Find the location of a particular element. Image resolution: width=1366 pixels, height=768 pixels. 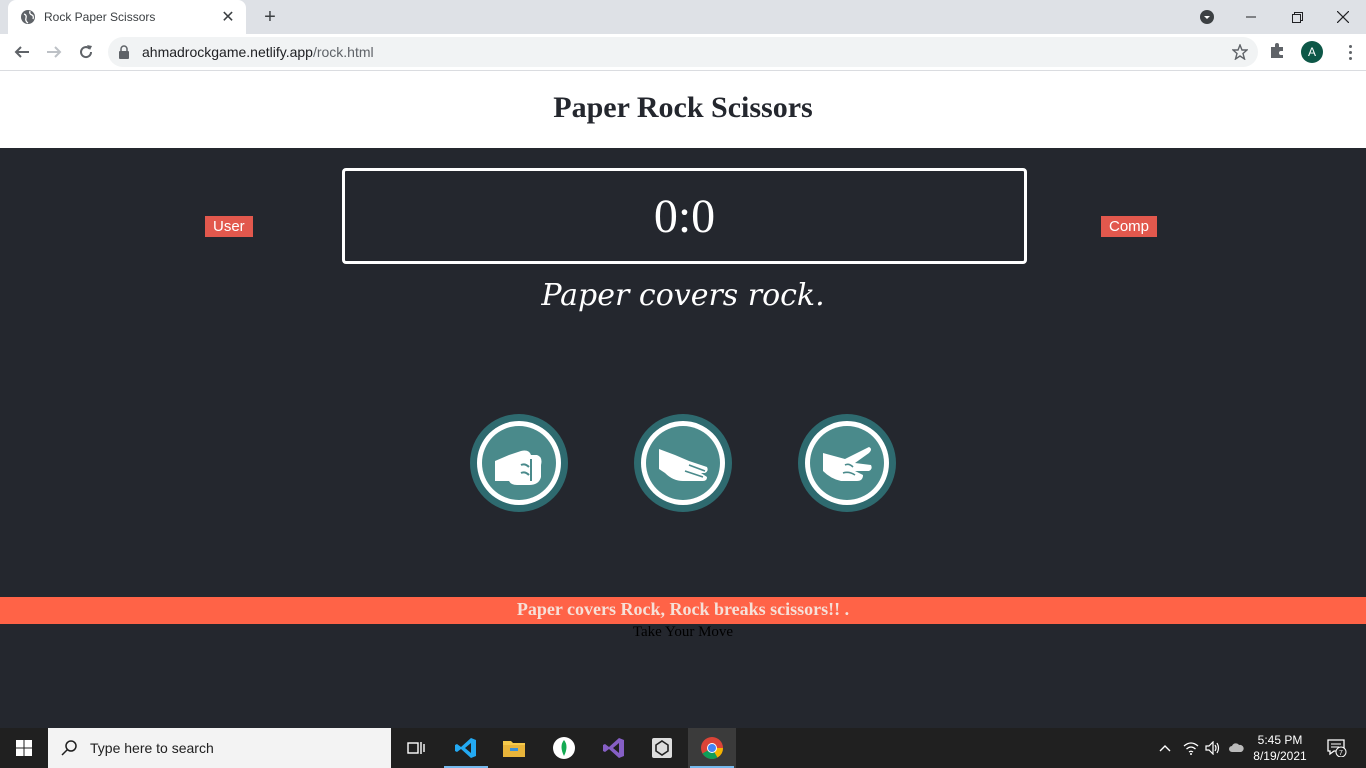

reload-button is located at coordinates (86, 52).